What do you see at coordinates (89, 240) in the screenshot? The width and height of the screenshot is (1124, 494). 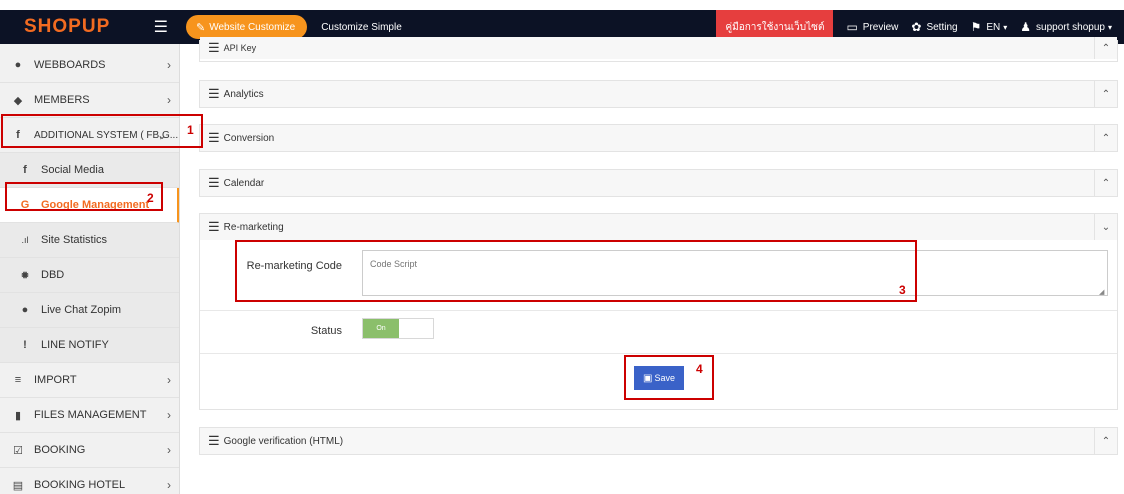 I see `sidebar-item-site-statistics: .ıl Site Statistics` at bounding box center [89, 240].